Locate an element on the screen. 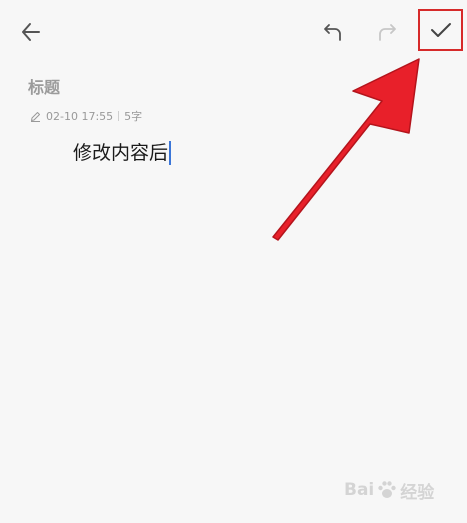 The width and height of the screenshot is (467, 523). watermark-brand-suffix: 经验 is located at coordinates (417, 492).